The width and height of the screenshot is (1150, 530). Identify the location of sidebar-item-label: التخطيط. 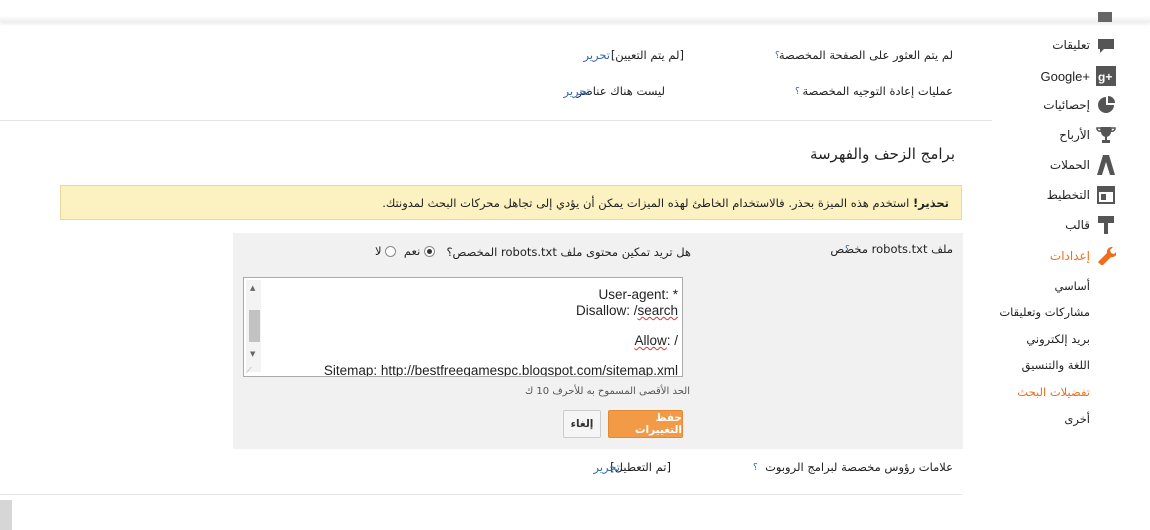
(1068, 195).